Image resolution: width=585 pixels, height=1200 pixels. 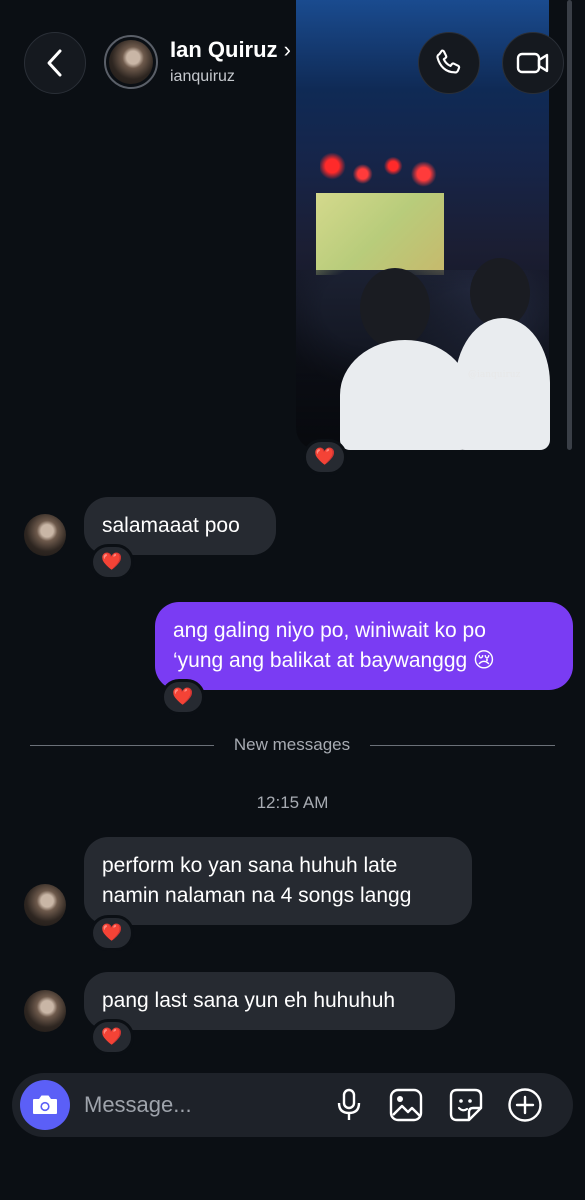 I want to click on message-text: pang last sana yun eh huhuhuh, so click(x=249, y=1000).